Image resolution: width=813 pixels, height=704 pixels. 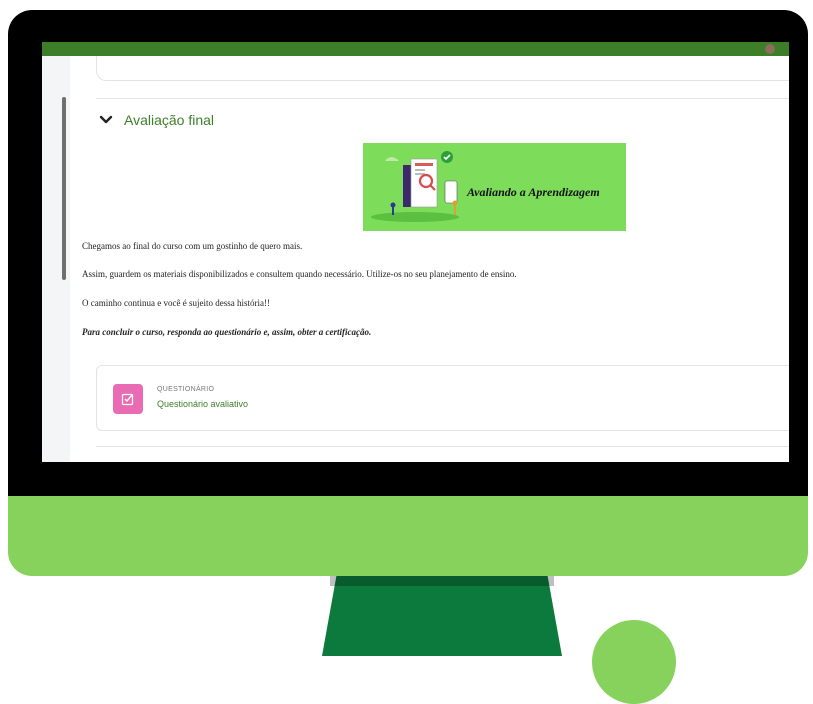 I want to click on quiz-icon, so click(x=128, y=399).